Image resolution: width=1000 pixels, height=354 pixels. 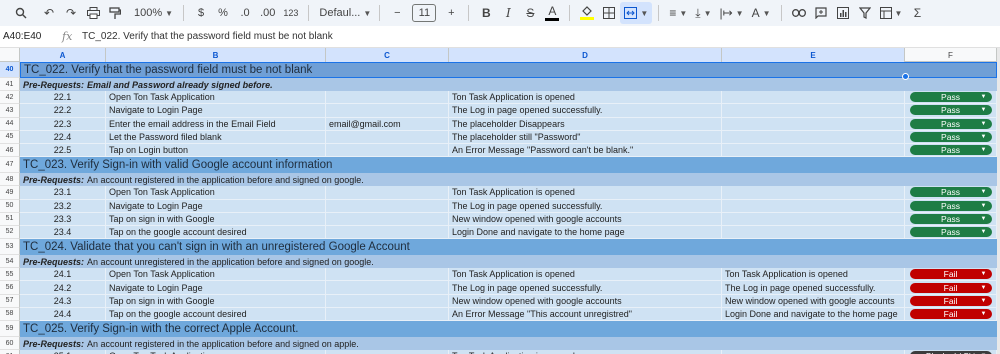 What do you see at coordinates (63, 314) in the screenshot?
I see `step-id-cell: 24.4` at bounding box center [63, 314].